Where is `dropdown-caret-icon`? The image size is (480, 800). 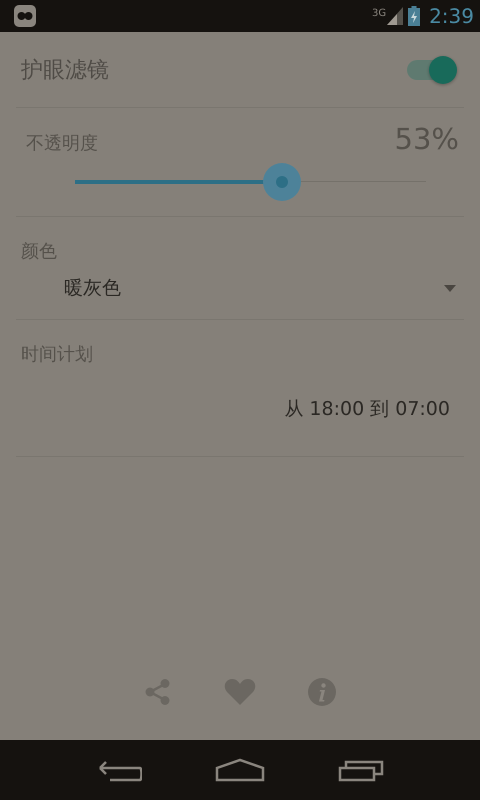 dropdown-caret-icon is located at coordinates (450, 288).